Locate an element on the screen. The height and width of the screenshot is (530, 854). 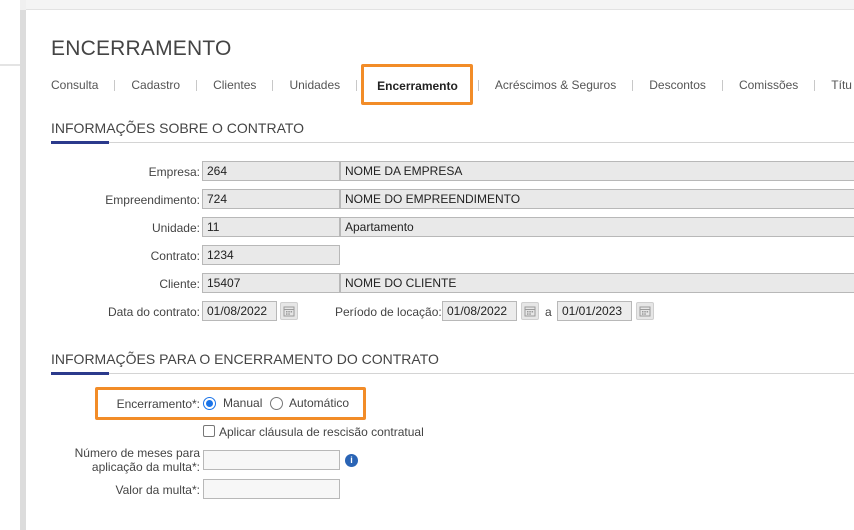
encerramento-manual-label: Manual is located at coordinates (242, 403).